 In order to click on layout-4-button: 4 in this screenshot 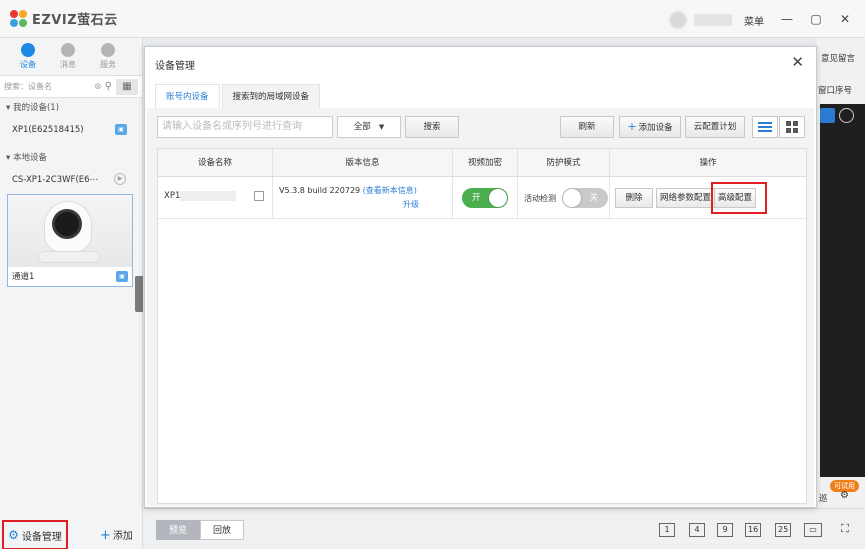, I will do `click(697, 530)`.